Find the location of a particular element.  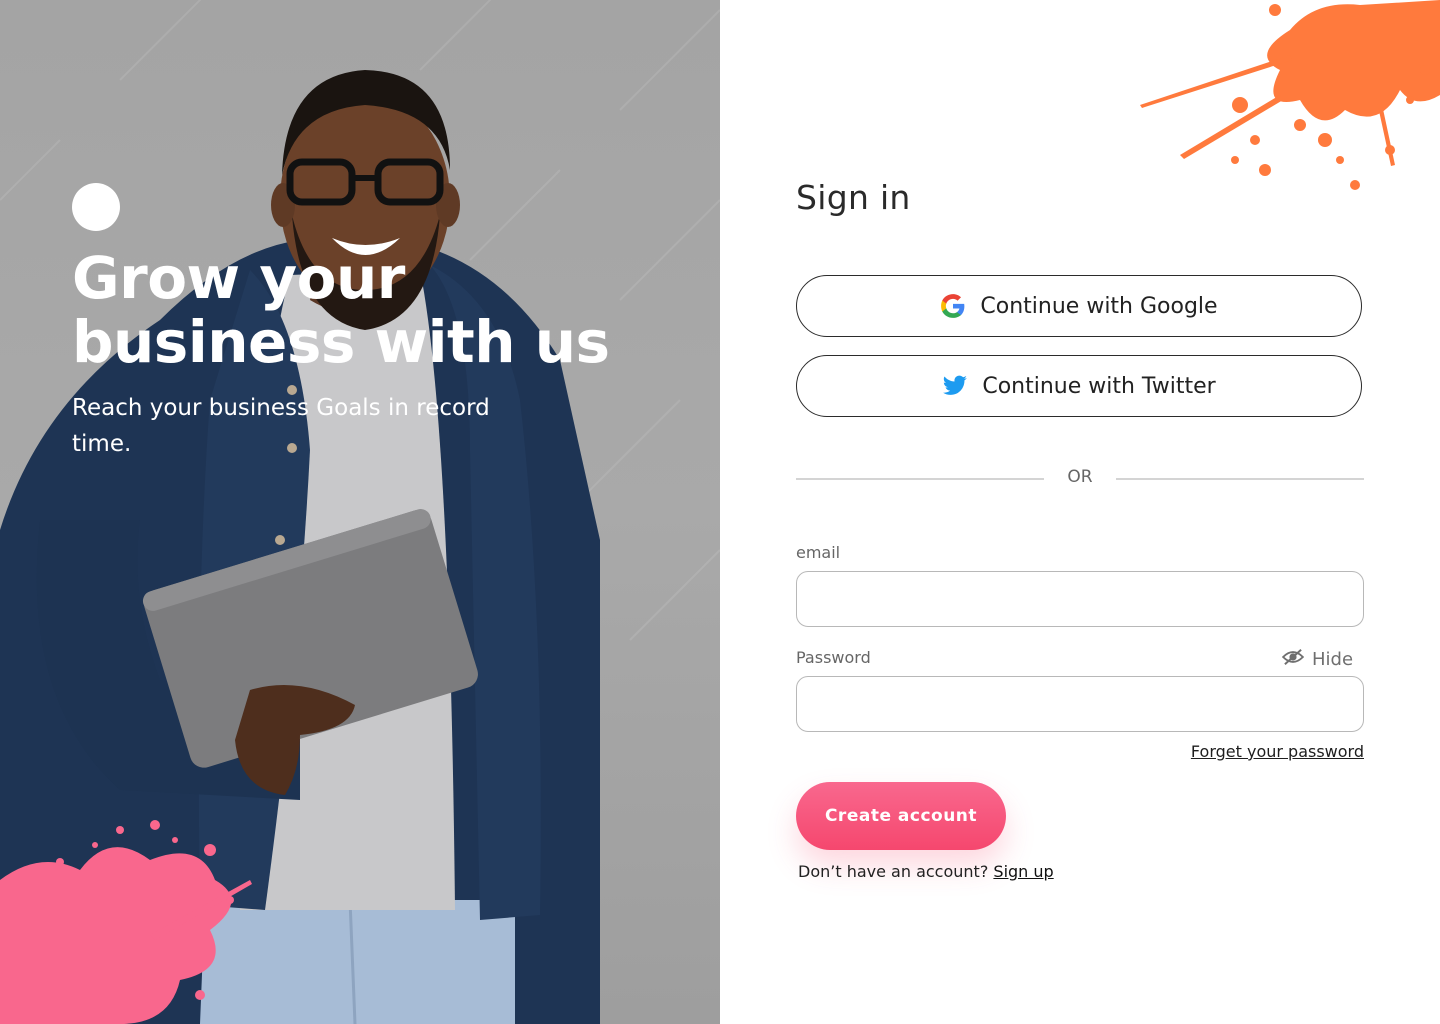

password-field is located at coordinates (1080, 704).